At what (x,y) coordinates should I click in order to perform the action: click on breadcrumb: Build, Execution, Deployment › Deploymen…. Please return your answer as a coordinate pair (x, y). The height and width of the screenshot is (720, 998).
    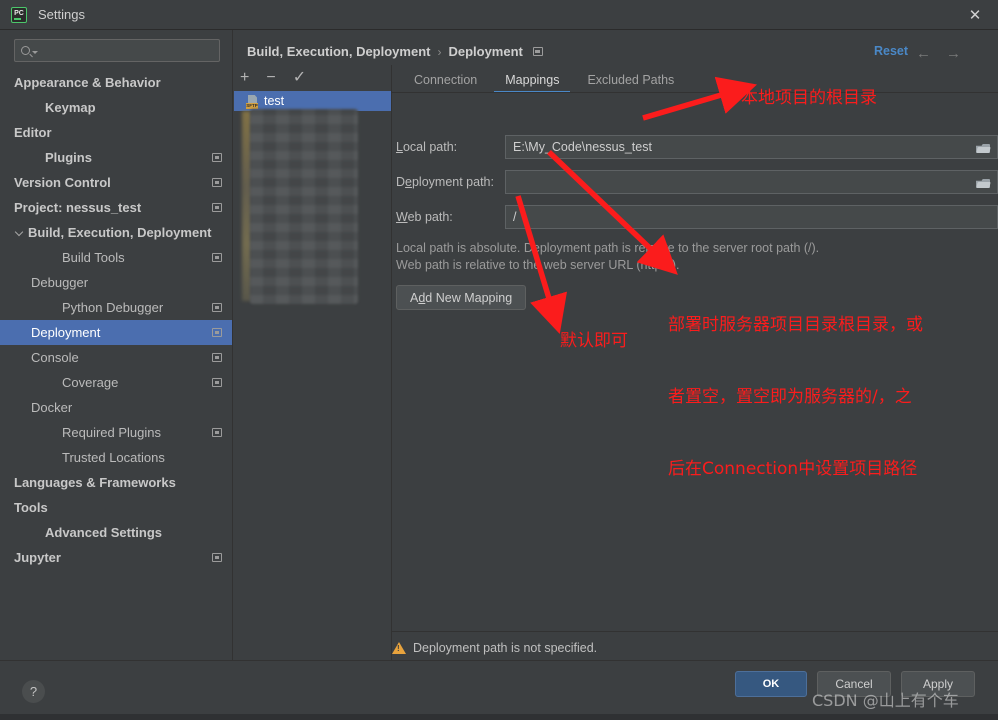
    Looking at the image, I should click on (395, 51).